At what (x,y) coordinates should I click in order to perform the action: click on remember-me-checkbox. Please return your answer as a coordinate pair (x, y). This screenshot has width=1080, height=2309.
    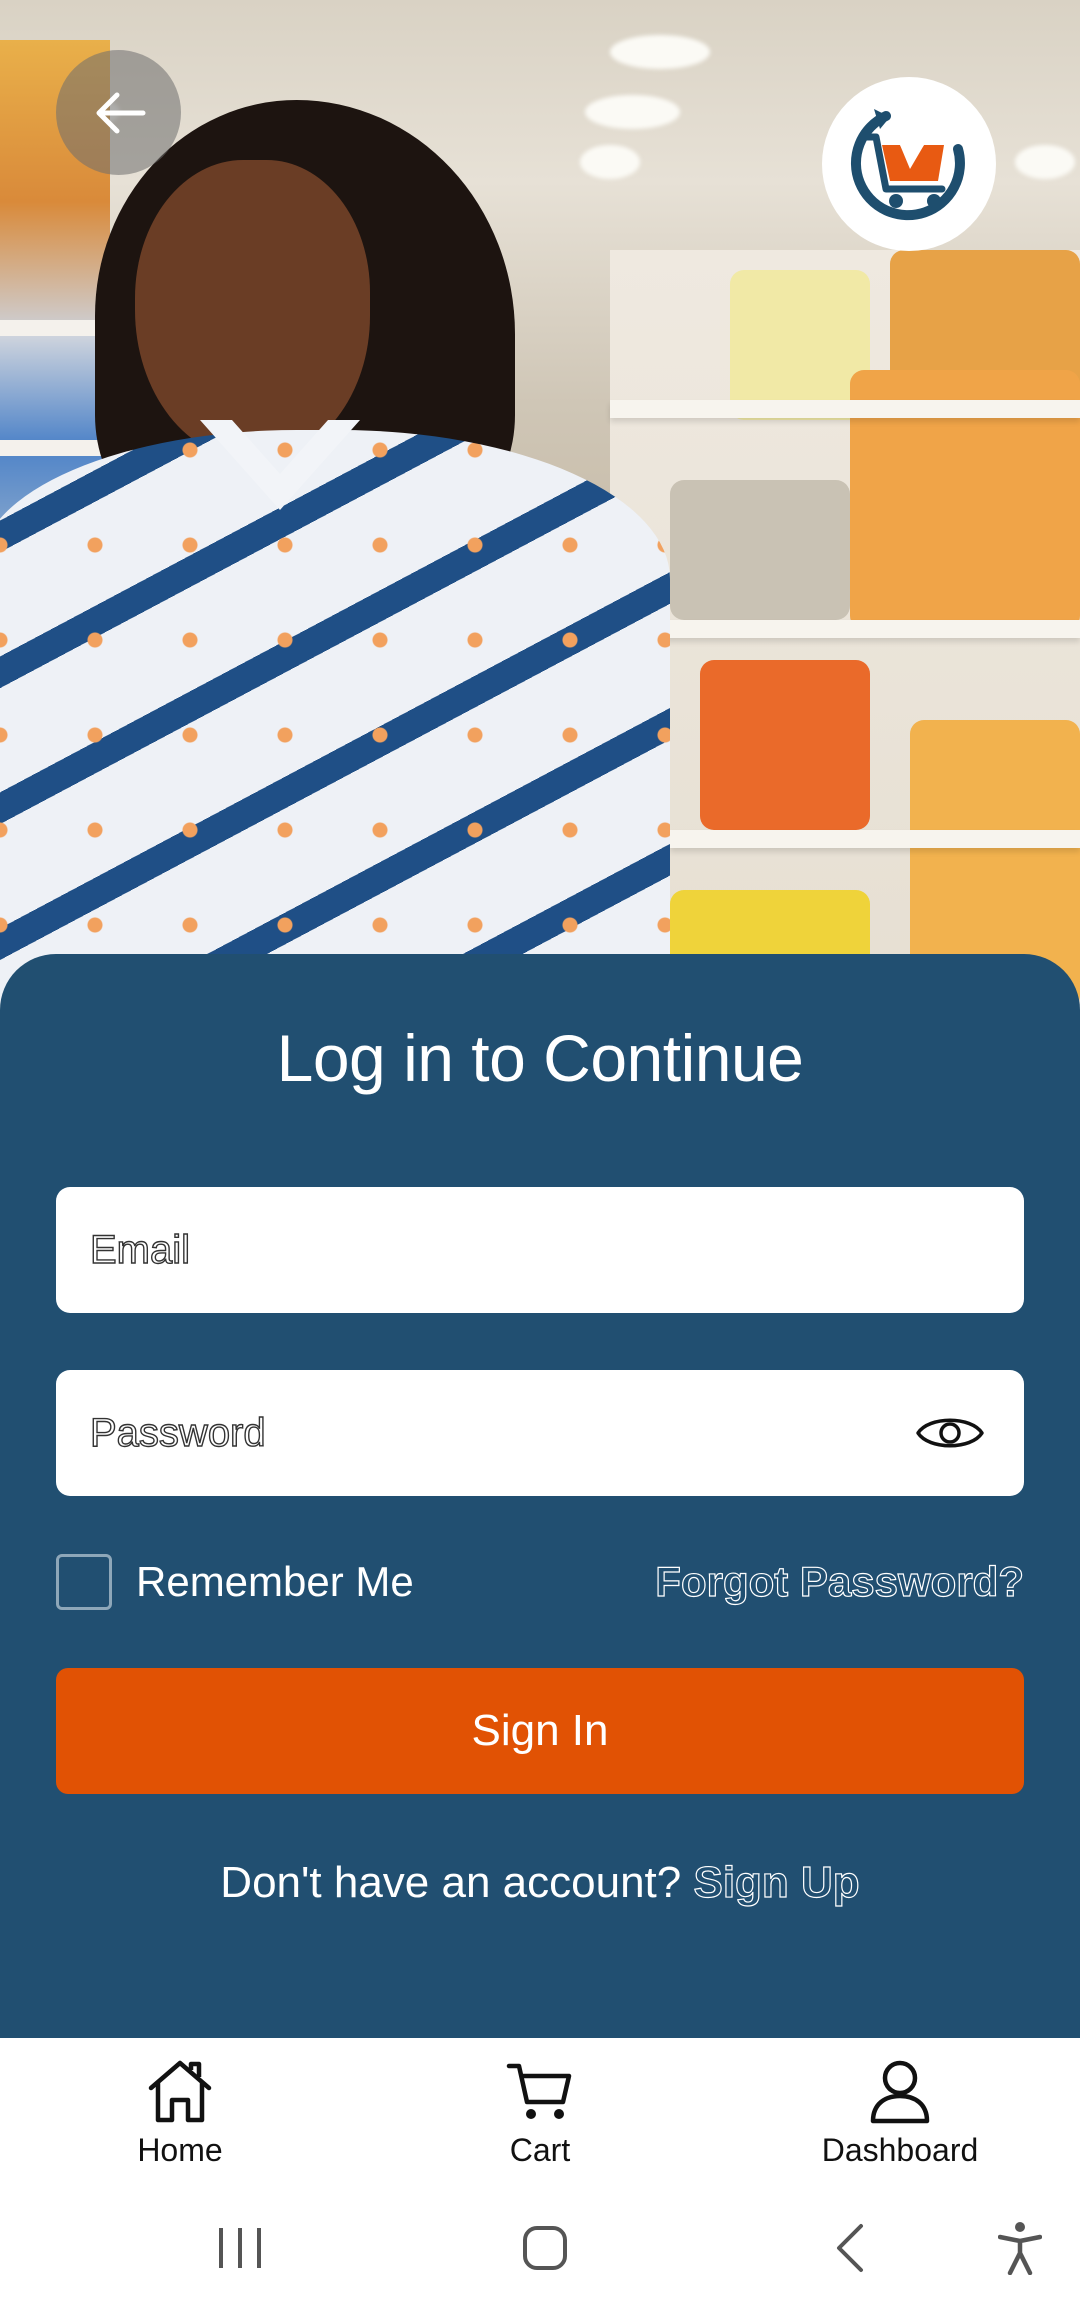
    Looking at the image, I should click on (84, 1582).